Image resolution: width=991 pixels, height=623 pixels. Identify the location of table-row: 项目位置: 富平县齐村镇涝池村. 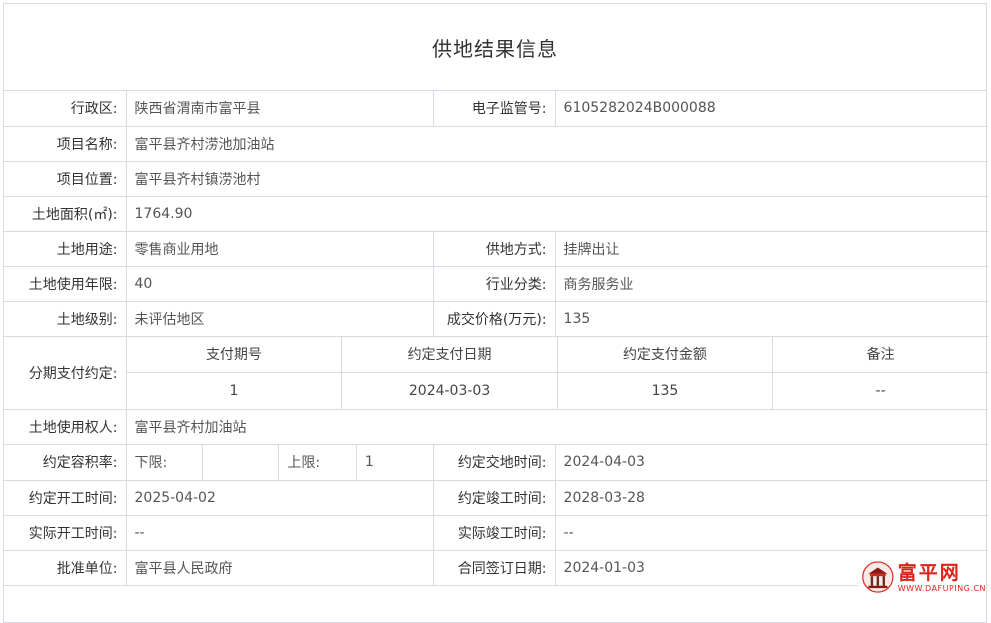
(496, 178).